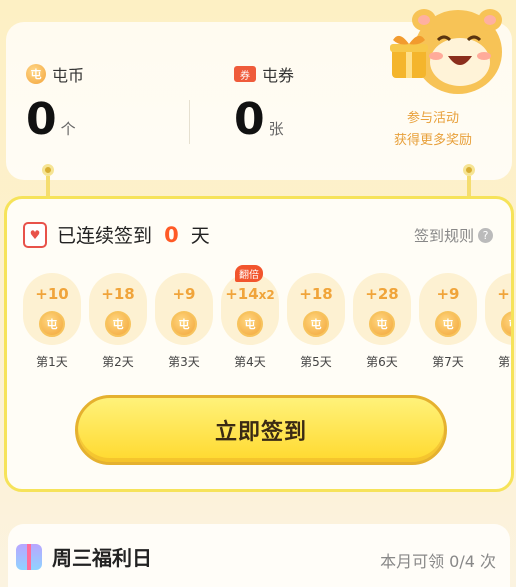  I want to click on help-icon: ?, so click(485, 235).